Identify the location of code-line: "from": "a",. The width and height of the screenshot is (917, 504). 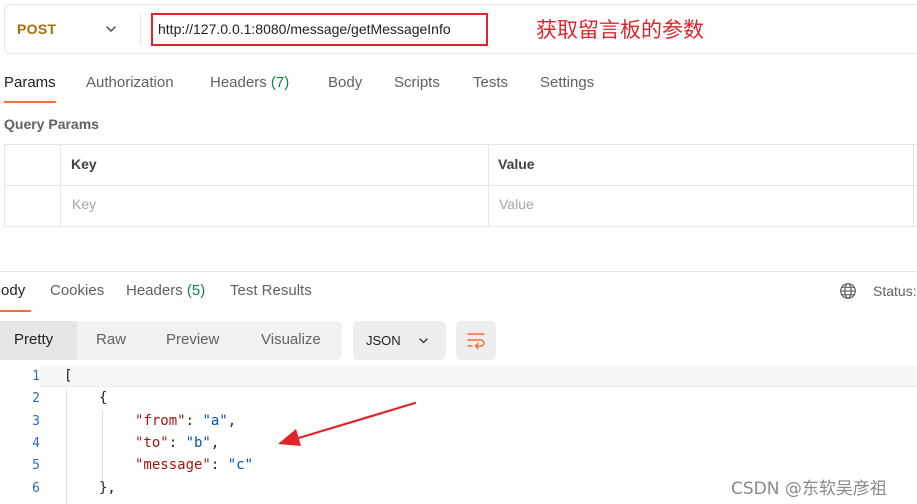
(186, 421).